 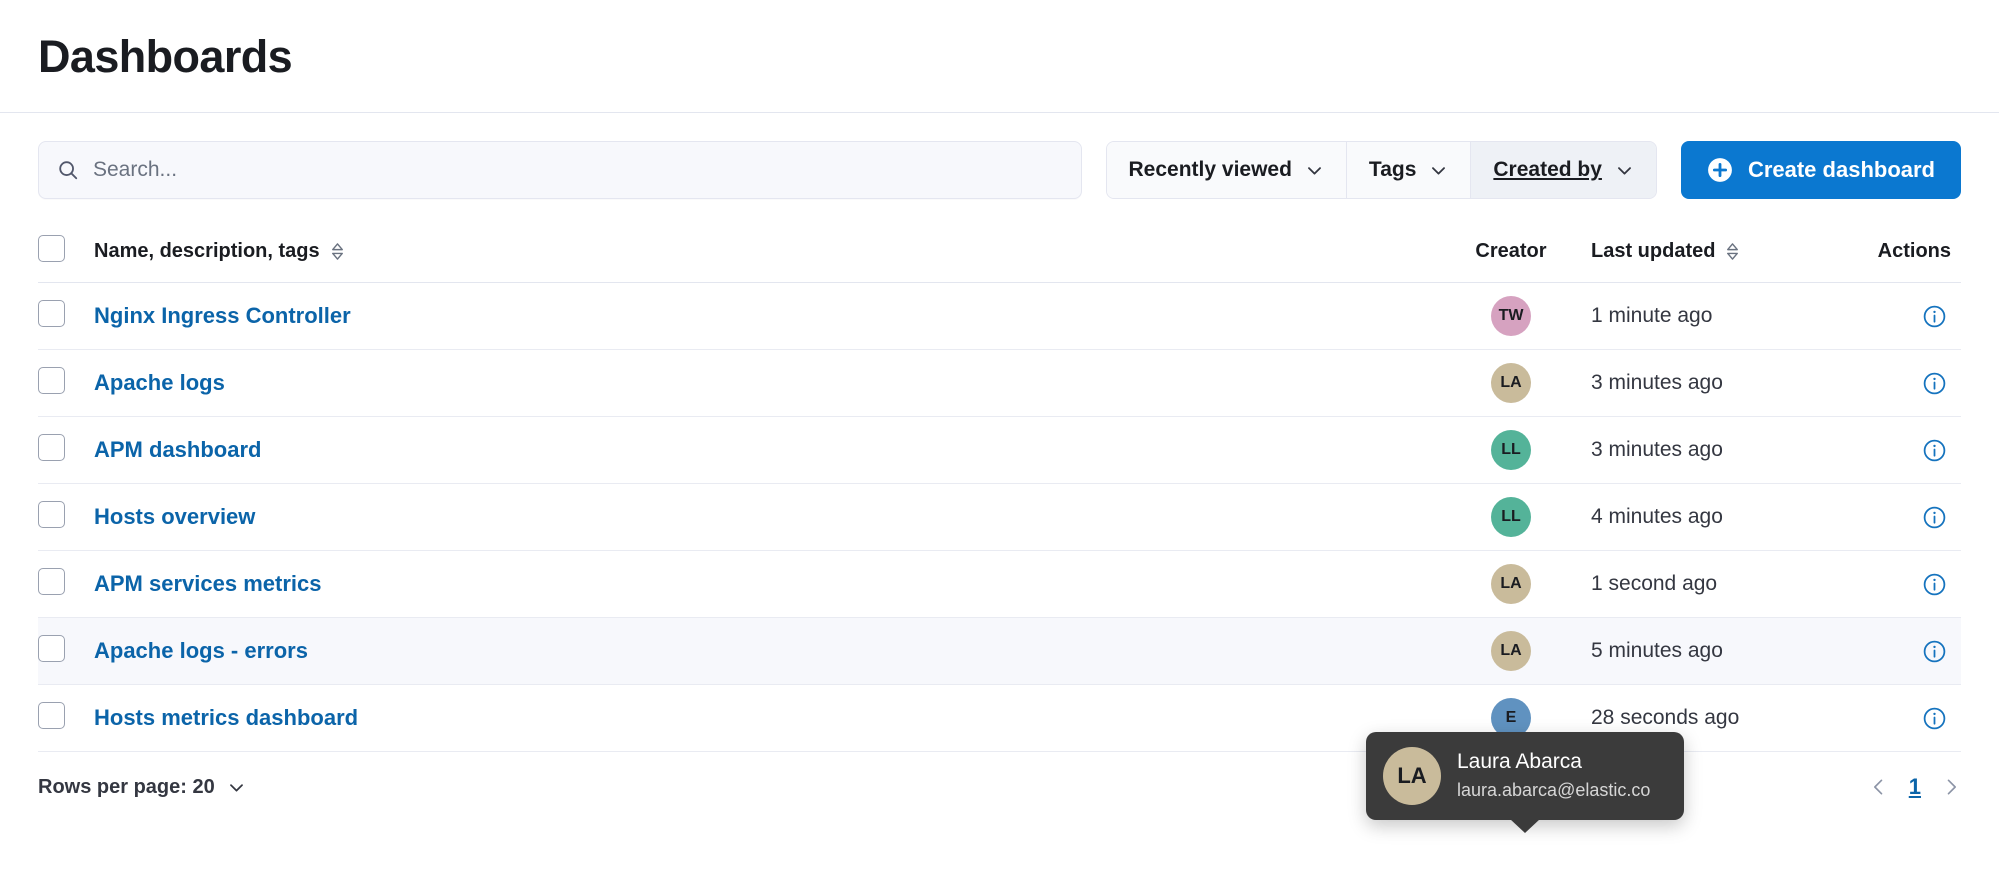 What do you see at coordinates (201, 650) in the screenshot?
I see `dashboard-link: Apache logs - errors` at bounding box center [201, 650].